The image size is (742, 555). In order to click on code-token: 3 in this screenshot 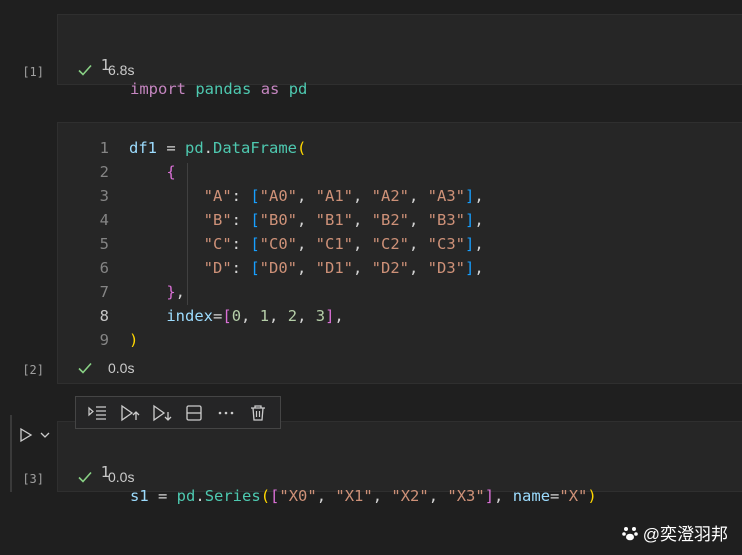, I will do `click(320, 316)`.